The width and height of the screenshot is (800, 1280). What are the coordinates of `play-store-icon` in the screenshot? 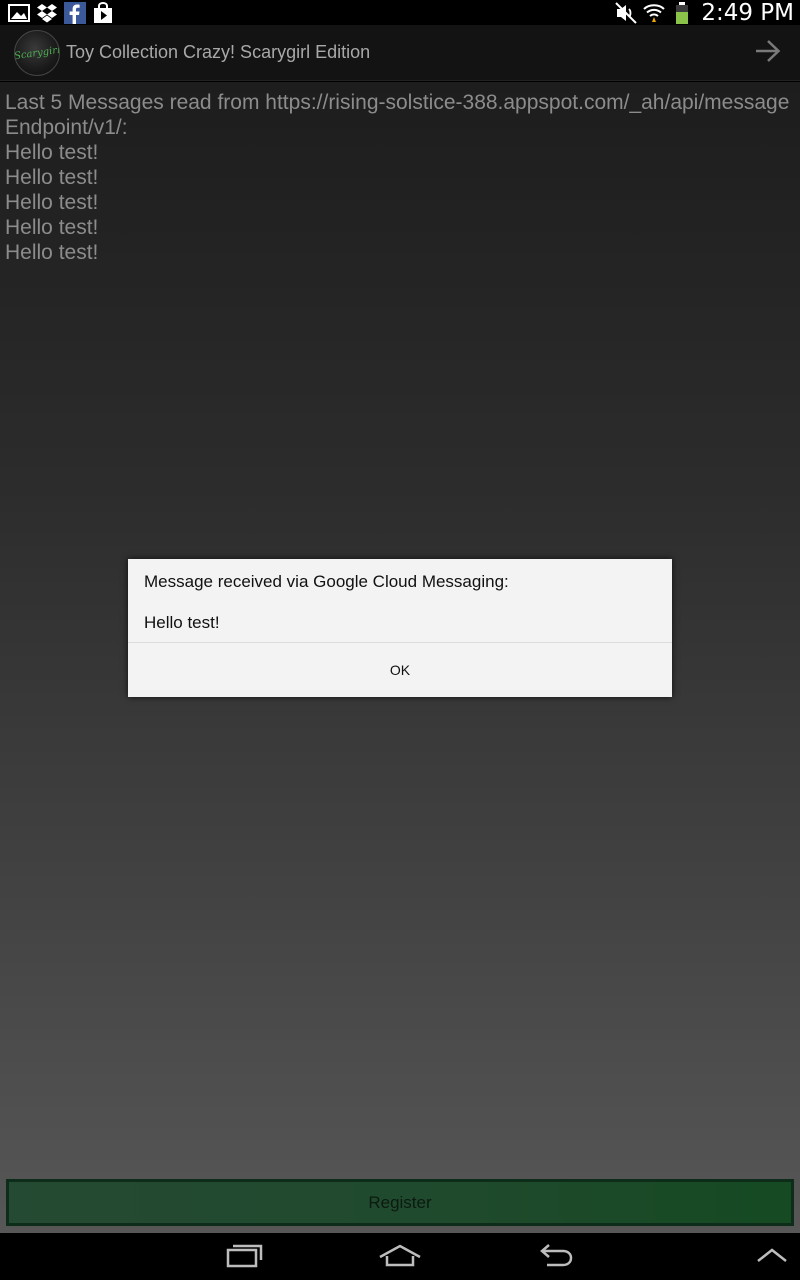 It's located at (103, 13).